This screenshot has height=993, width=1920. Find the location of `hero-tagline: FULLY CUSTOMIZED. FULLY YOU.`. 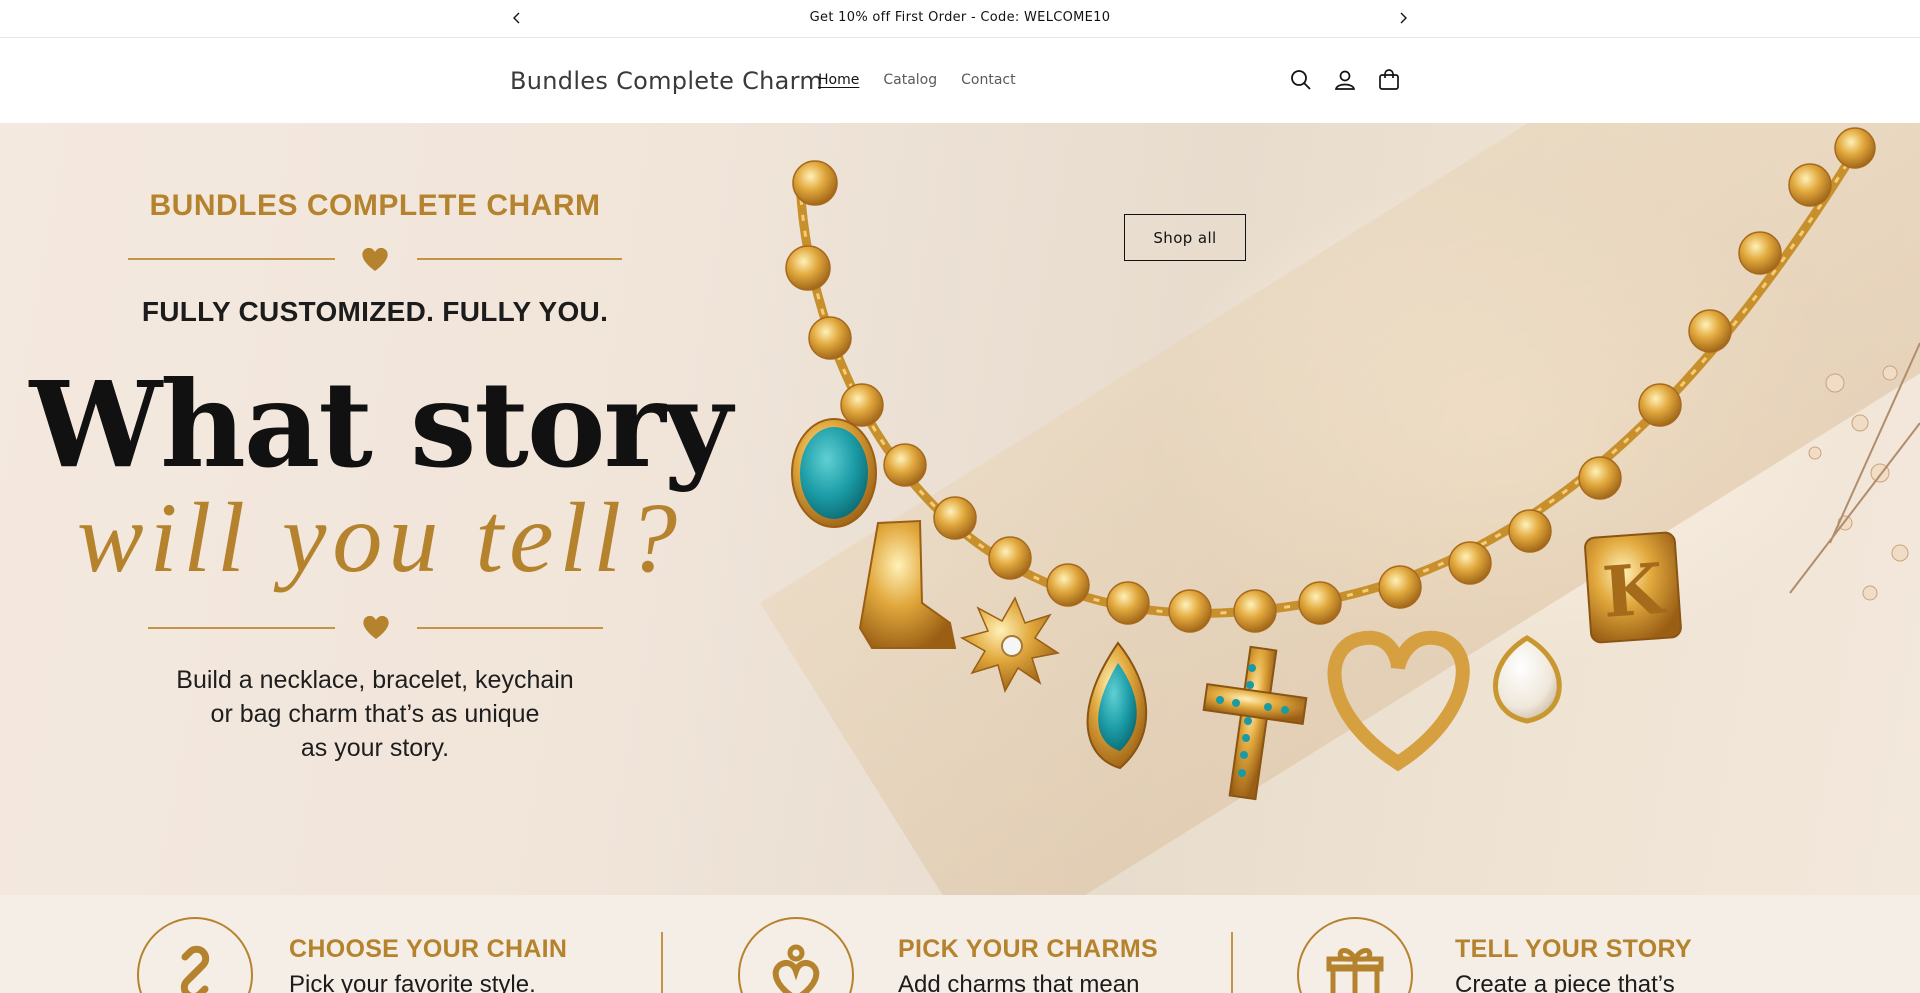

hero-tagline: FULLY CUSTOMIZED. FULLY YOU. is located at coordinates (375, 311).